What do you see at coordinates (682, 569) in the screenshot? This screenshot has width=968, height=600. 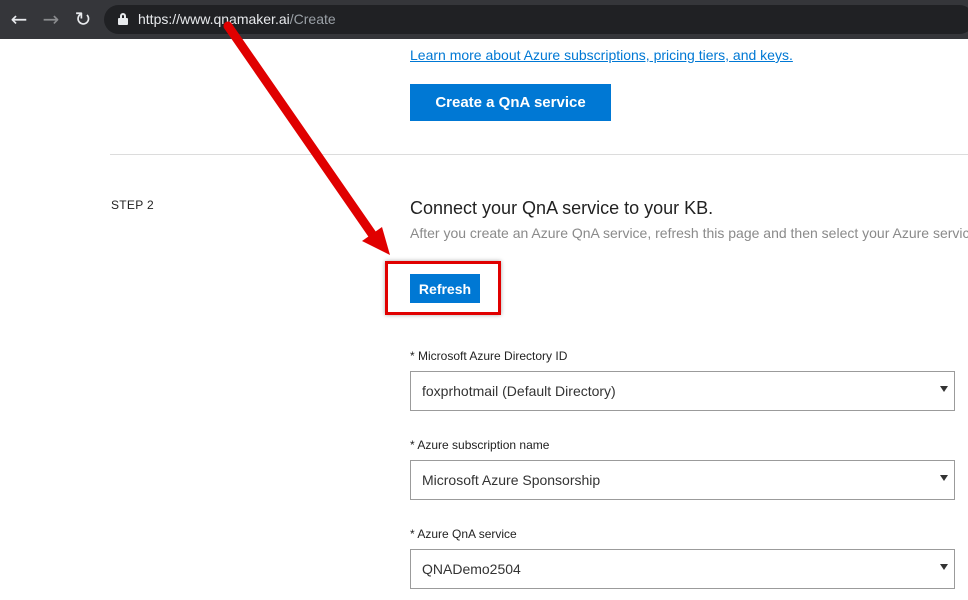 I see `qna-service-select: QNADemo2504` at bounding box center [682, 569].